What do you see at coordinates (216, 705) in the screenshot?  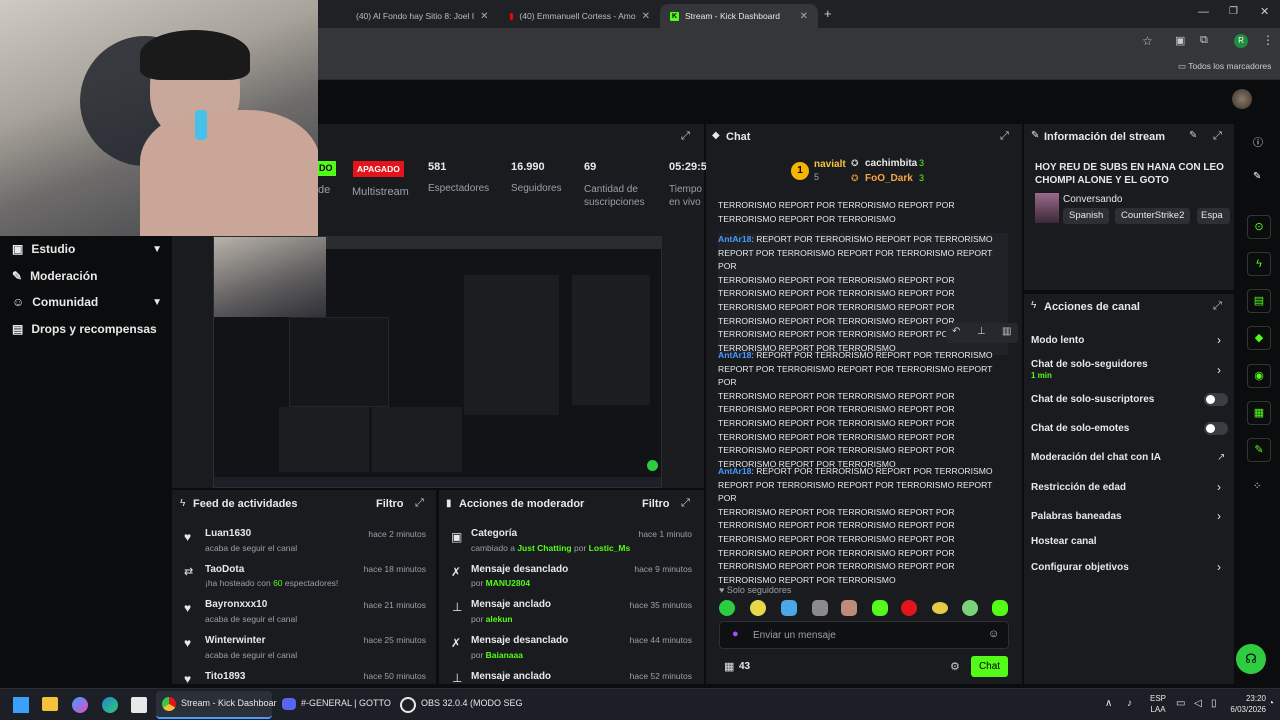 I see `taskbar-item-chrome: Stream - Kick Dashboar` at bounding box center [216, 705].